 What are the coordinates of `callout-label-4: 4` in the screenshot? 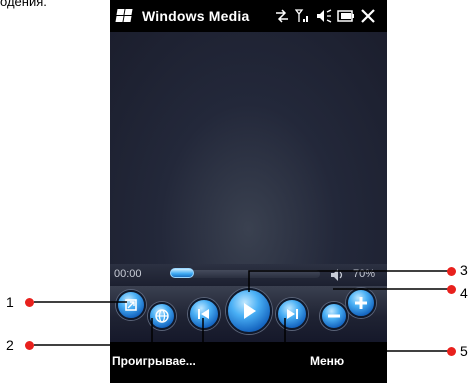 It's located at (464, 293).